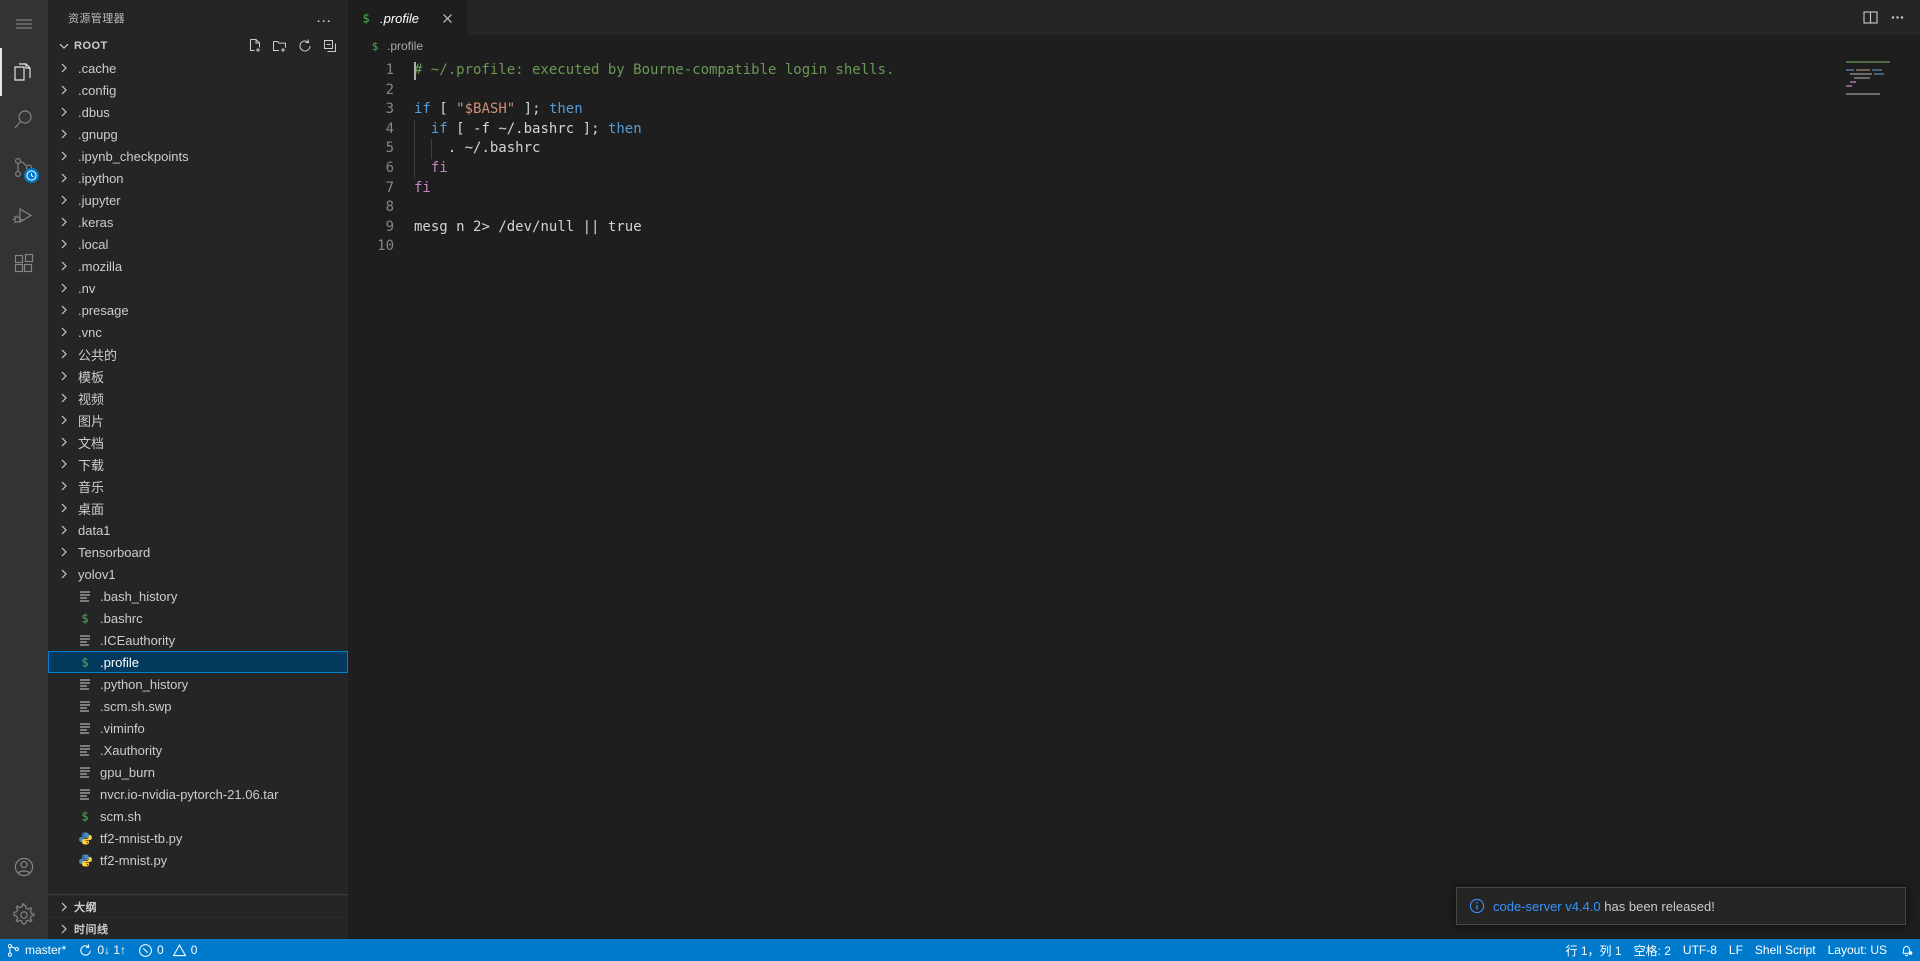 The image size is (1920, 961). I want to click on tree-row: .bash_history, so click(198, 596).